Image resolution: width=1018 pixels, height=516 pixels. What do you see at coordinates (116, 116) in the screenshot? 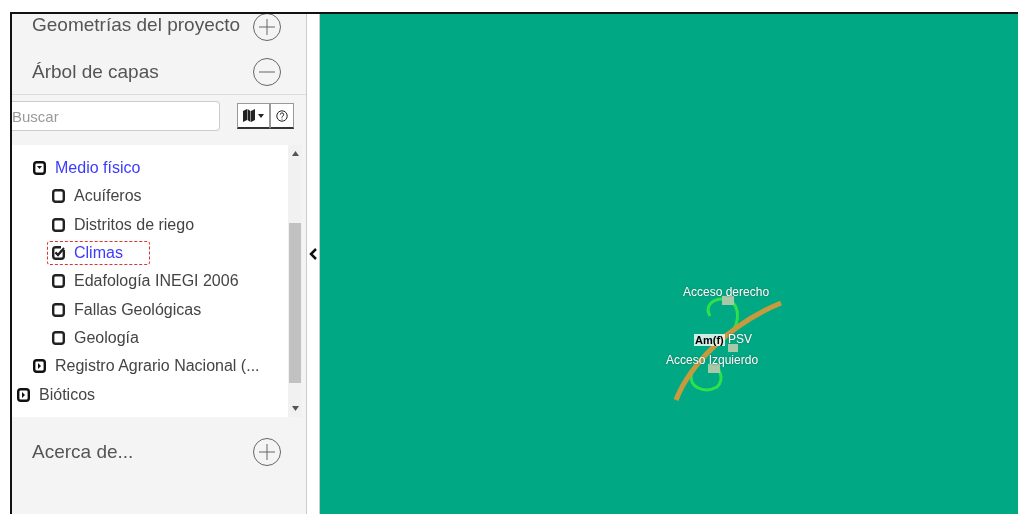
I see `search-field: Buscar` at bounding box center [116, 116].